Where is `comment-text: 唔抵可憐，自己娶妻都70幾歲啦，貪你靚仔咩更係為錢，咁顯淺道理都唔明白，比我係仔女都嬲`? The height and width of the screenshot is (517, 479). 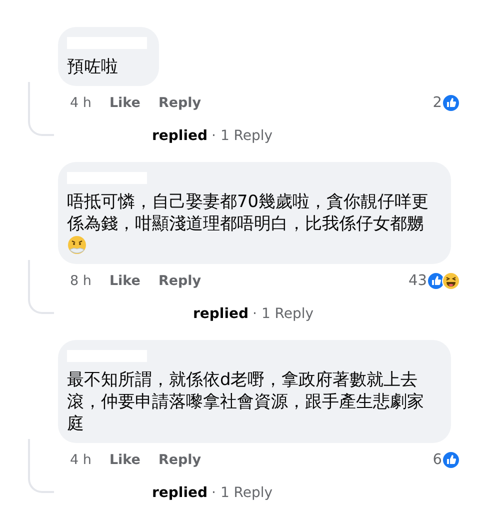 comment-text: 唔抵可憐，自己娶妻都70幾歲啦，貪你靚仔咩更係為錢，咁顯淺道理都唔明白，比我係仔女都嬲 is located at coordinates (248, 212).